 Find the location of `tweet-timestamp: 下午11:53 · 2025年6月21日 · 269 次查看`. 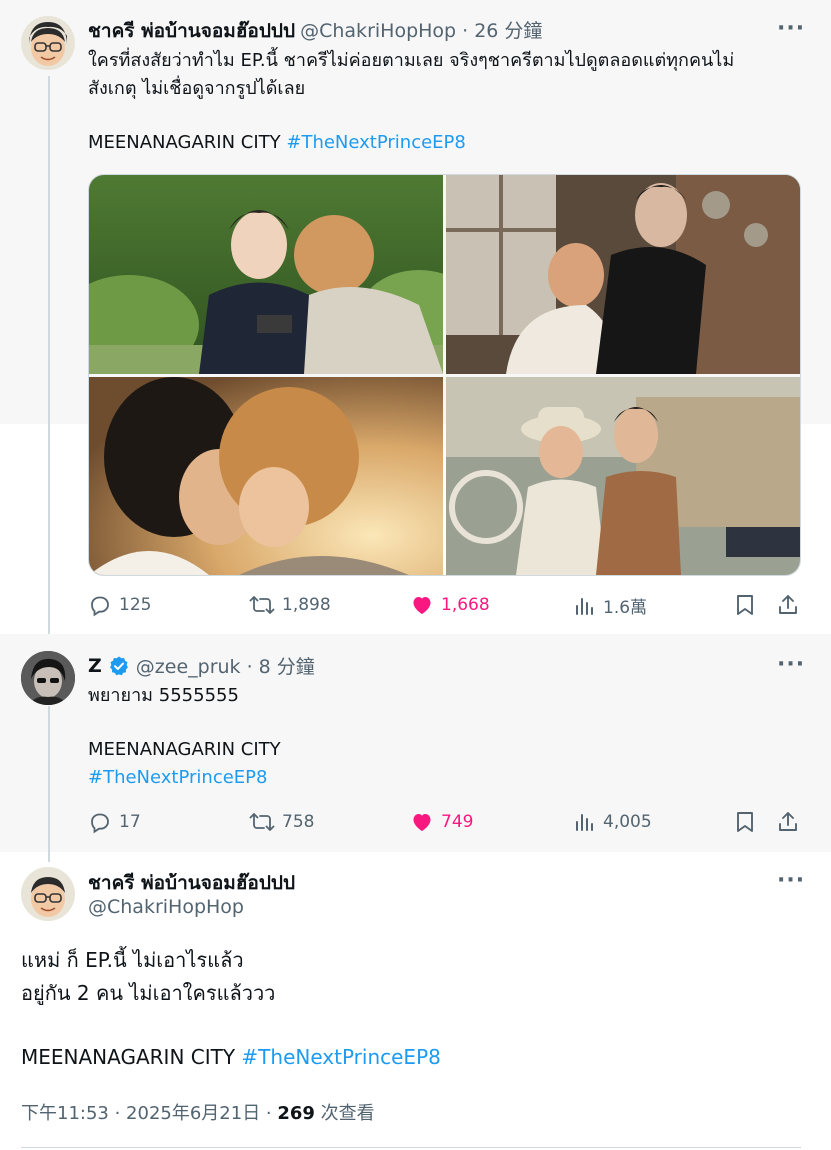

tweet-timestamp: 下午11:53 · 2025年6月21日 · 269 次查看 is located at coordinates (198, 1112).